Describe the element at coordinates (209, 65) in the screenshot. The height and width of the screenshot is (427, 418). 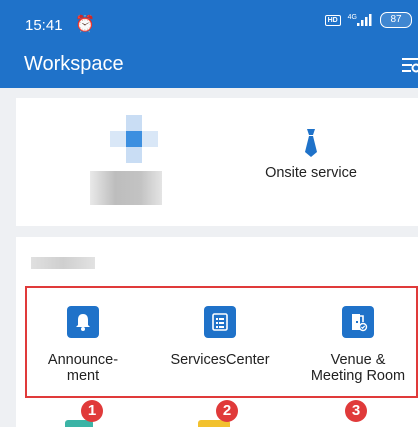
I see `app-bar: Workspace` at that location.